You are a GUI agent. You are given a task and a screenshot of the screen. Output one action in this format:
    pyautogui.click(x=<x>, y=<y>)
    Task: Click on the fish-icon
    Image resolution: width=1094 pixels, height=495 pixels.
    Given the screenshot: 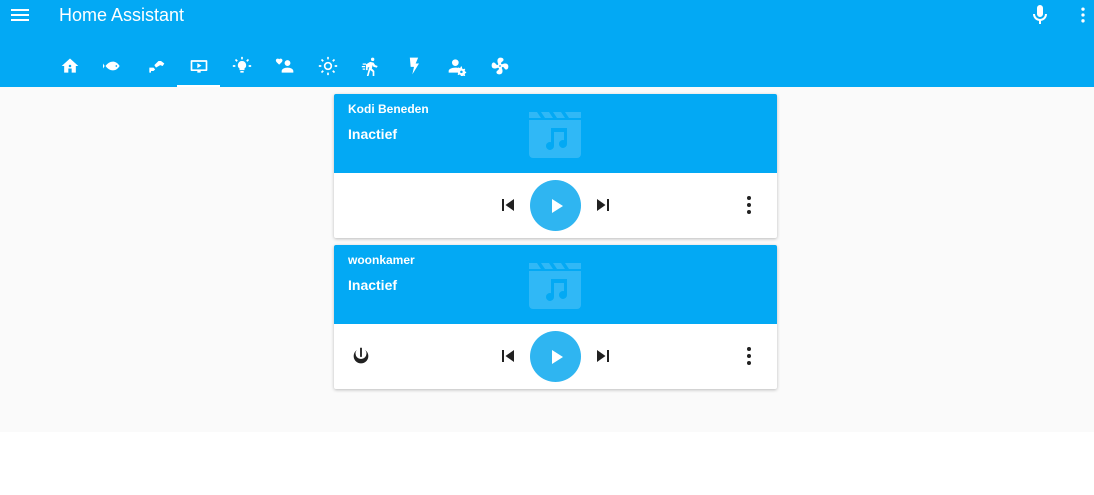 What is the action you would take?
    pyautogui.click(x=111, y=65)
    